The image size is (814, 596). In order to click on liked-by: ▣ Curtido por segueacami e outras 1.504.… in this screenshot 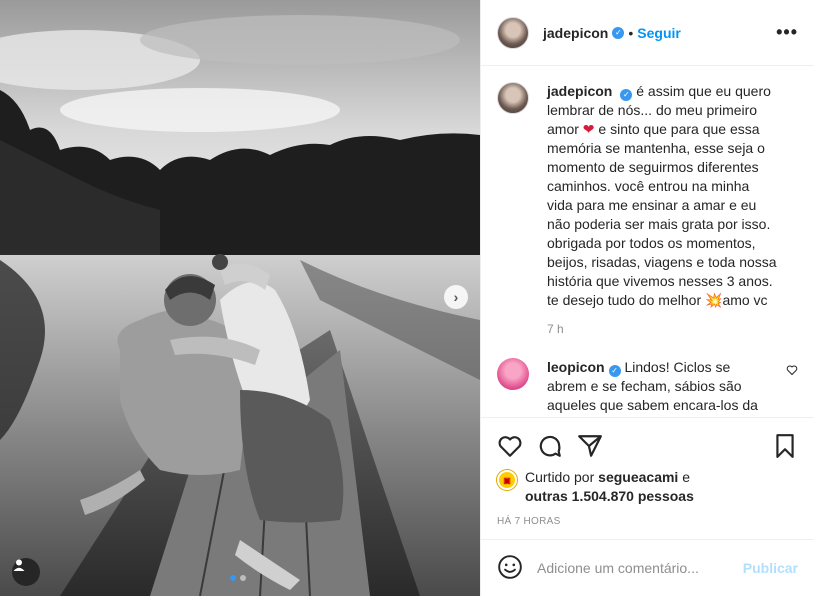, I will do `click(647, 487)`.